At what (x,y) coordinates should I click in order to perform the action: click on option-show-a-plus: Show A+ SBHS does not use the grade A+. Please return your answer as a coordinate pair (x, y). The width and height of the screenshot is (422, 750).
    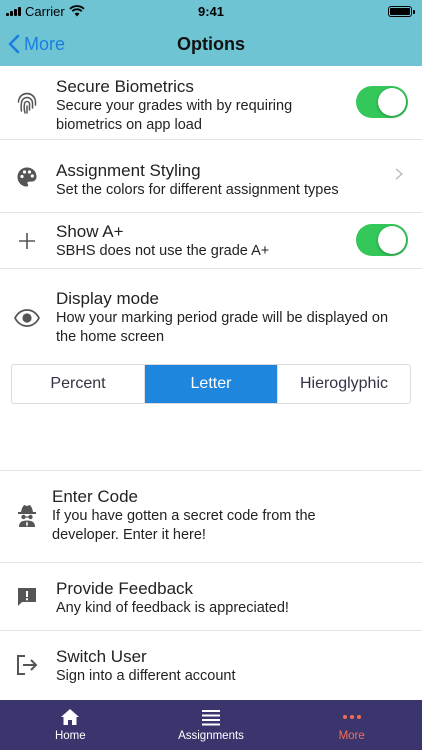
    Looking at the image, I should click on (211, 241).